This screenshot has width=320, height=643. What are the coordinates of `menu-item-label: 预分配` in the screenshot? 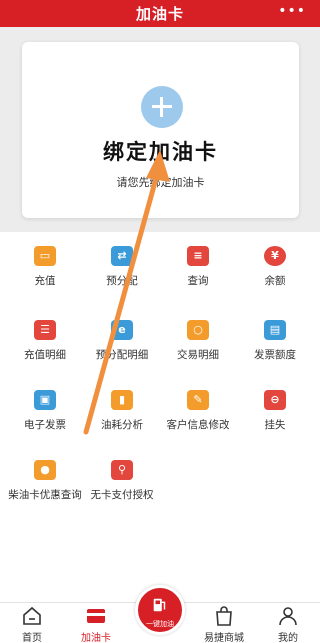 It's located at (122, 281).